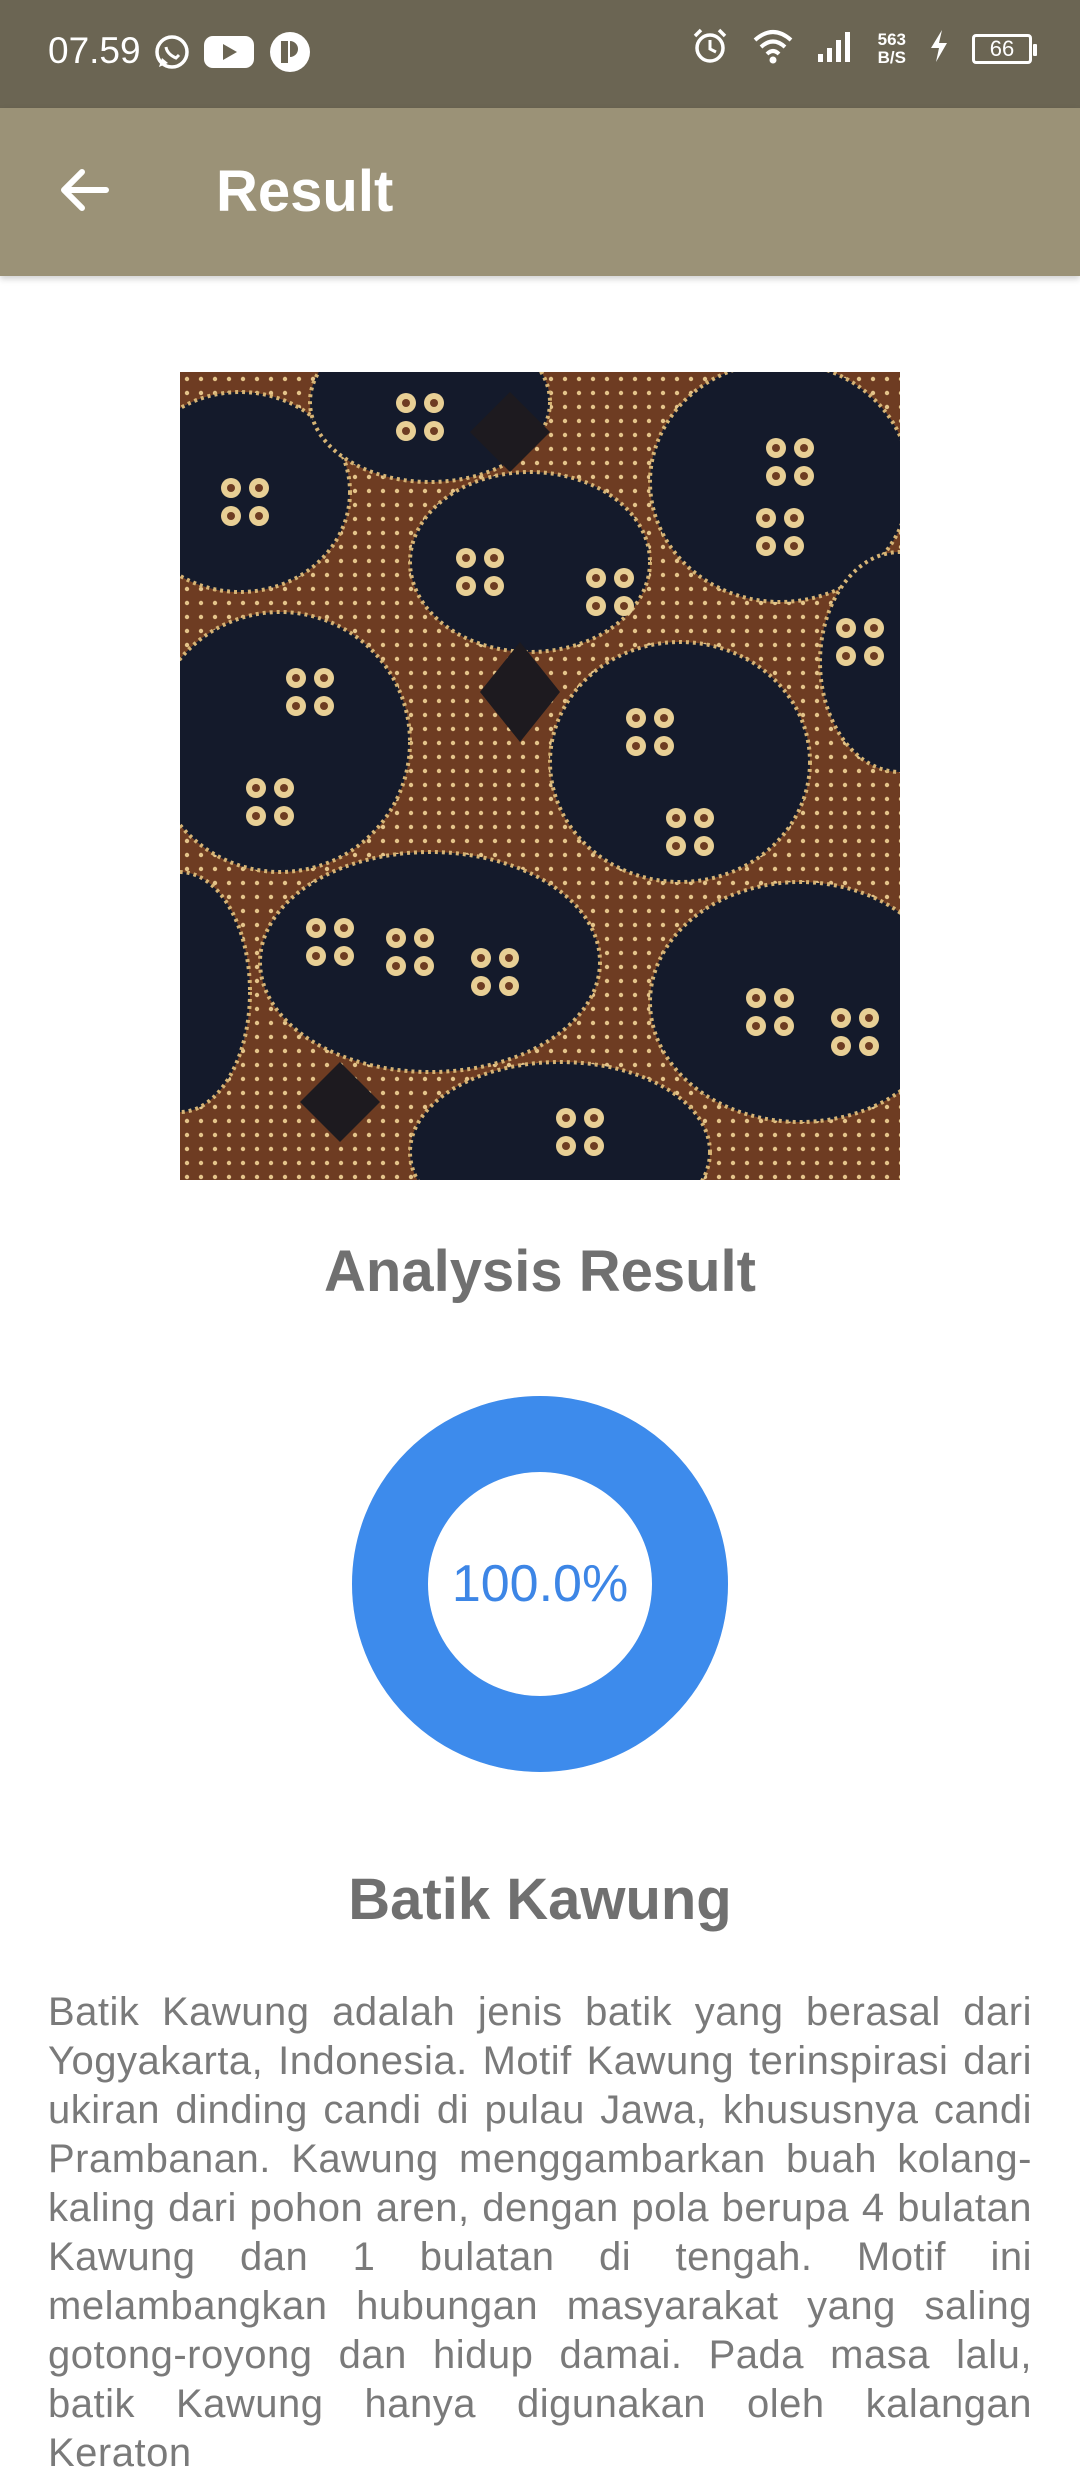 This screenshot has width=1080, height=2478. I want to click on speed-unit: B/S, so click(891, 57).